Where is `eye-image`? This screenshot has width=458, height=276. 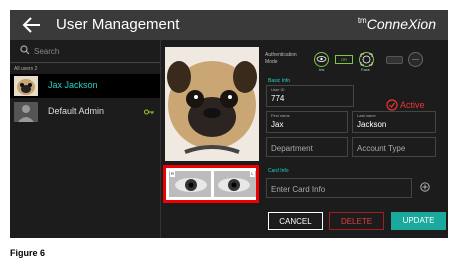 eye-image is located at coordinates (190, 184).